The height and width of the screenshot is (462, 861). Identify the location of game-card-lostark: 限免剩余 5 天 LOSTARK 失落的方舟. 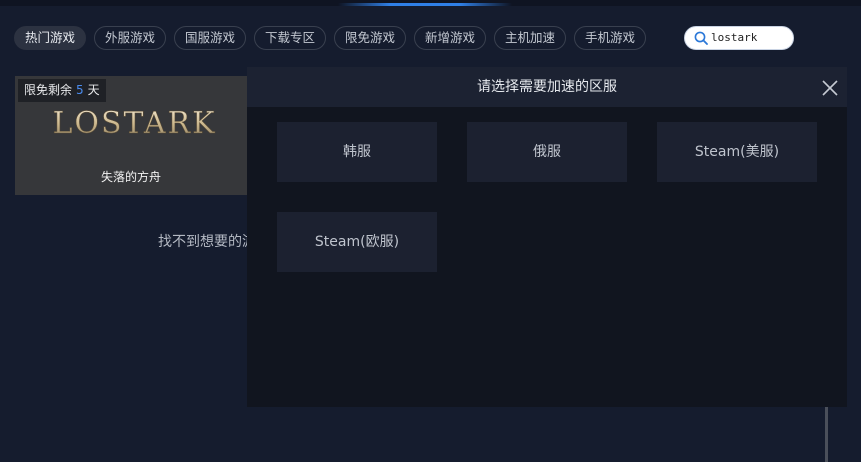
(131, 135).